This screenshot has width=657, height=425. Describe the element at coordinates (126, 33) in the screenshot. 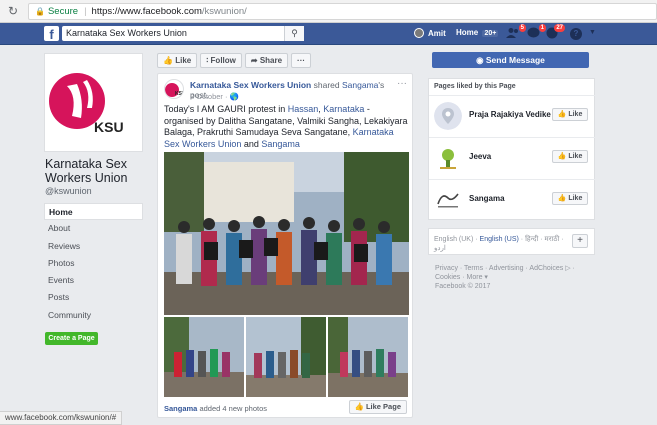

I see `search-value: Karnataka Sex Workers Union` at that location.